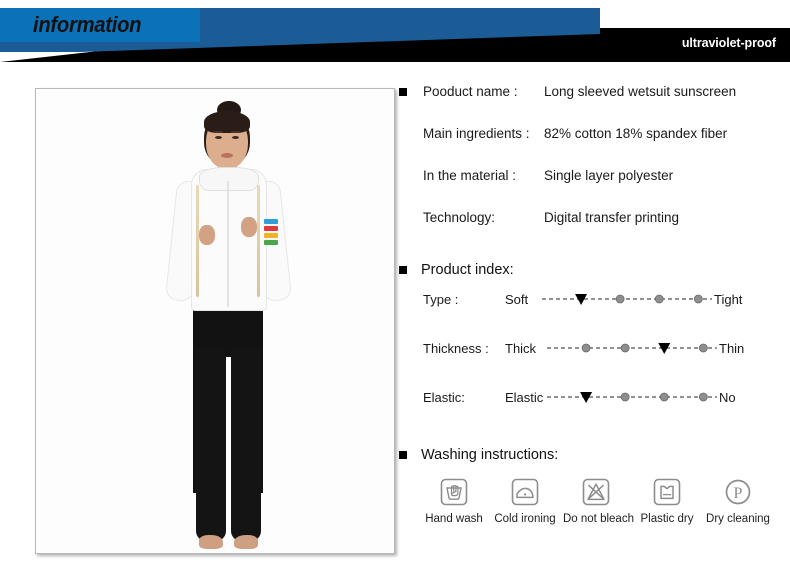 The width and height of the screenshot is (790, 574). Describe the element at coordinates (227, 155) in the screenshot. I see `model-lips` at that location.